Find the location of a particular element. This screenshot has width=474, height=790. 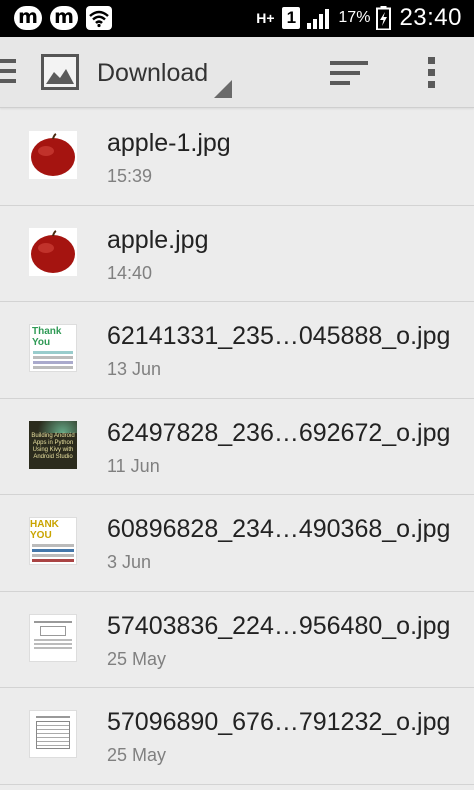

file-row: 57403836_224…956480_o.jpg 25 May is located at coordinates (237, 640).